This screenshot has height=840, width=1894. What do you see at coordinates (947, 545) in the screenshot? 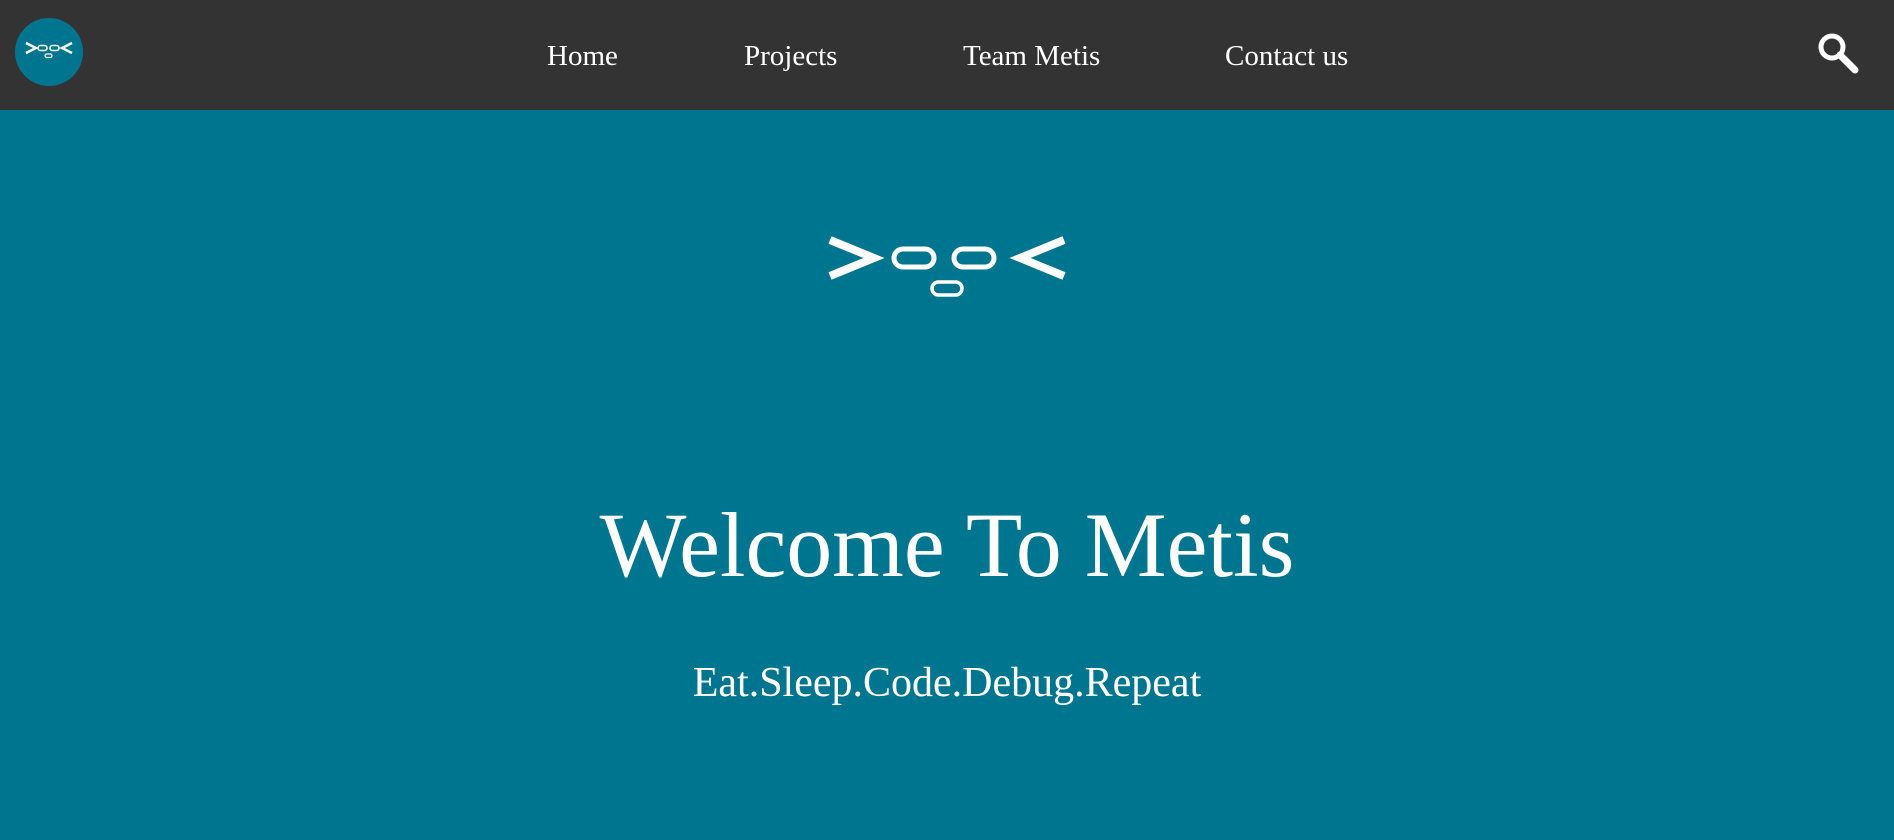
I see `hero-title: Welcome To Metis` at bounding box center [947, 545].